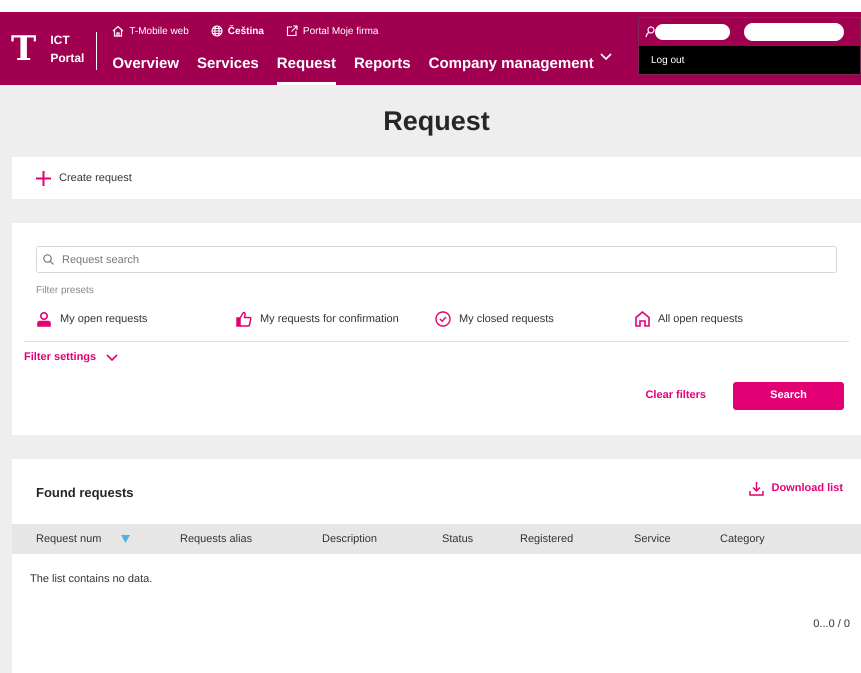 The height and width of the screenshot is (673, 861). What do you see at coordinates (65, 291) in the screenshot?
I see `presets-label: Filter presets` at bounding box center [65, 291].